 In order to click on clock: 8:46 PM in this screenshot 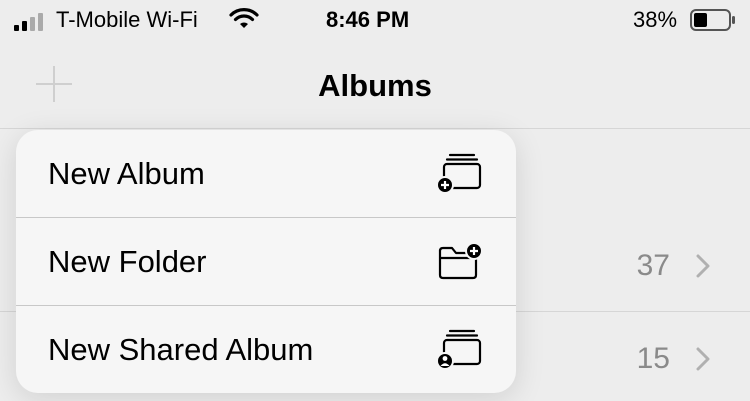, I will do `click(368, 19)`.